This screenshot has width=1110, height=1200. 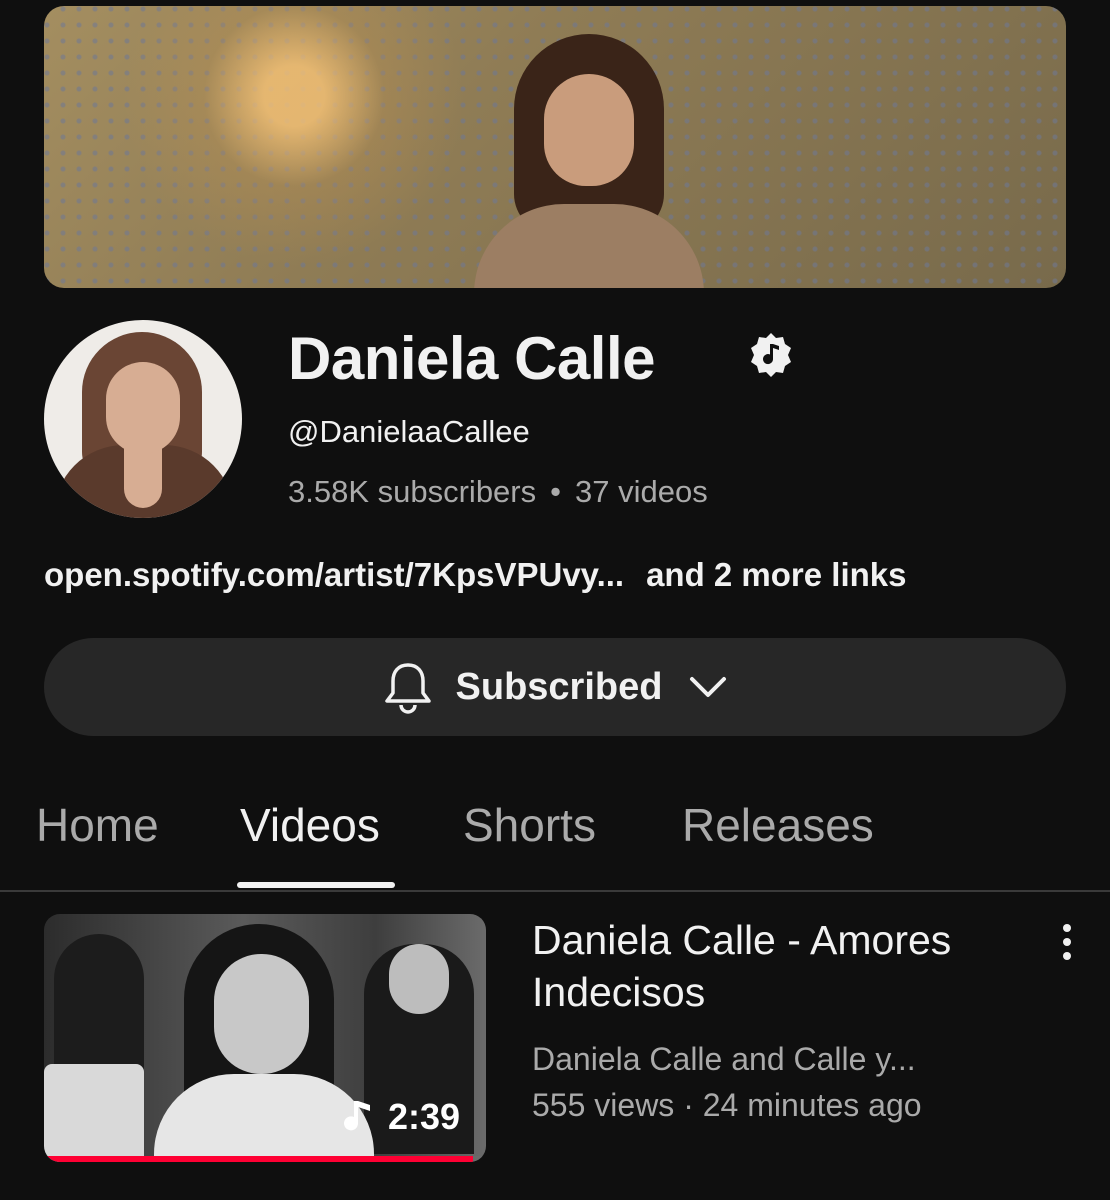 I want to click on banner-photo-subject, so click(x=589, y=161).